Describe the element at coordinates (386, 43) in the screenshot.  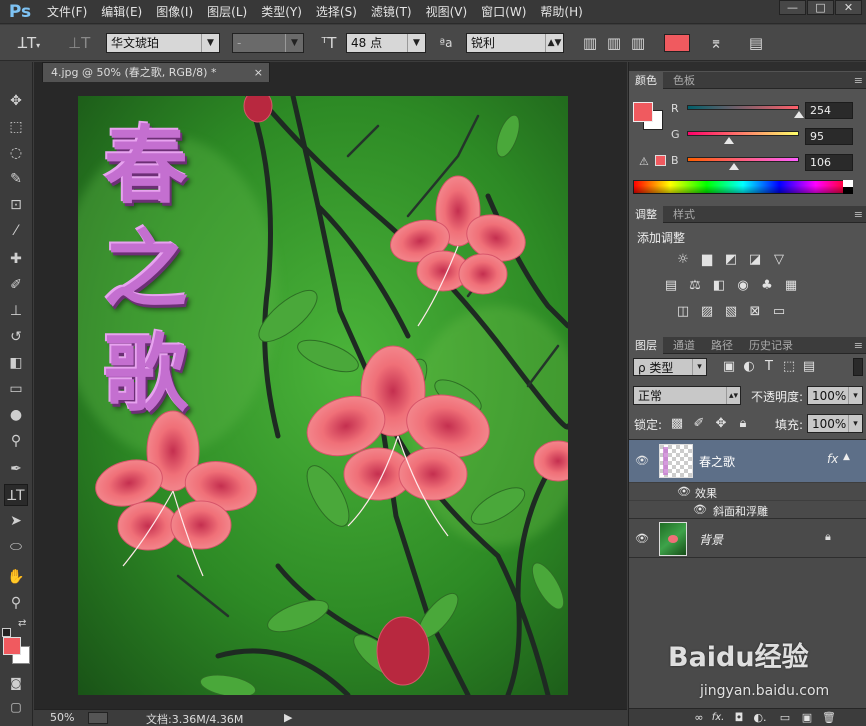
I see `font-size-select: 48 点 ▼` at that location.